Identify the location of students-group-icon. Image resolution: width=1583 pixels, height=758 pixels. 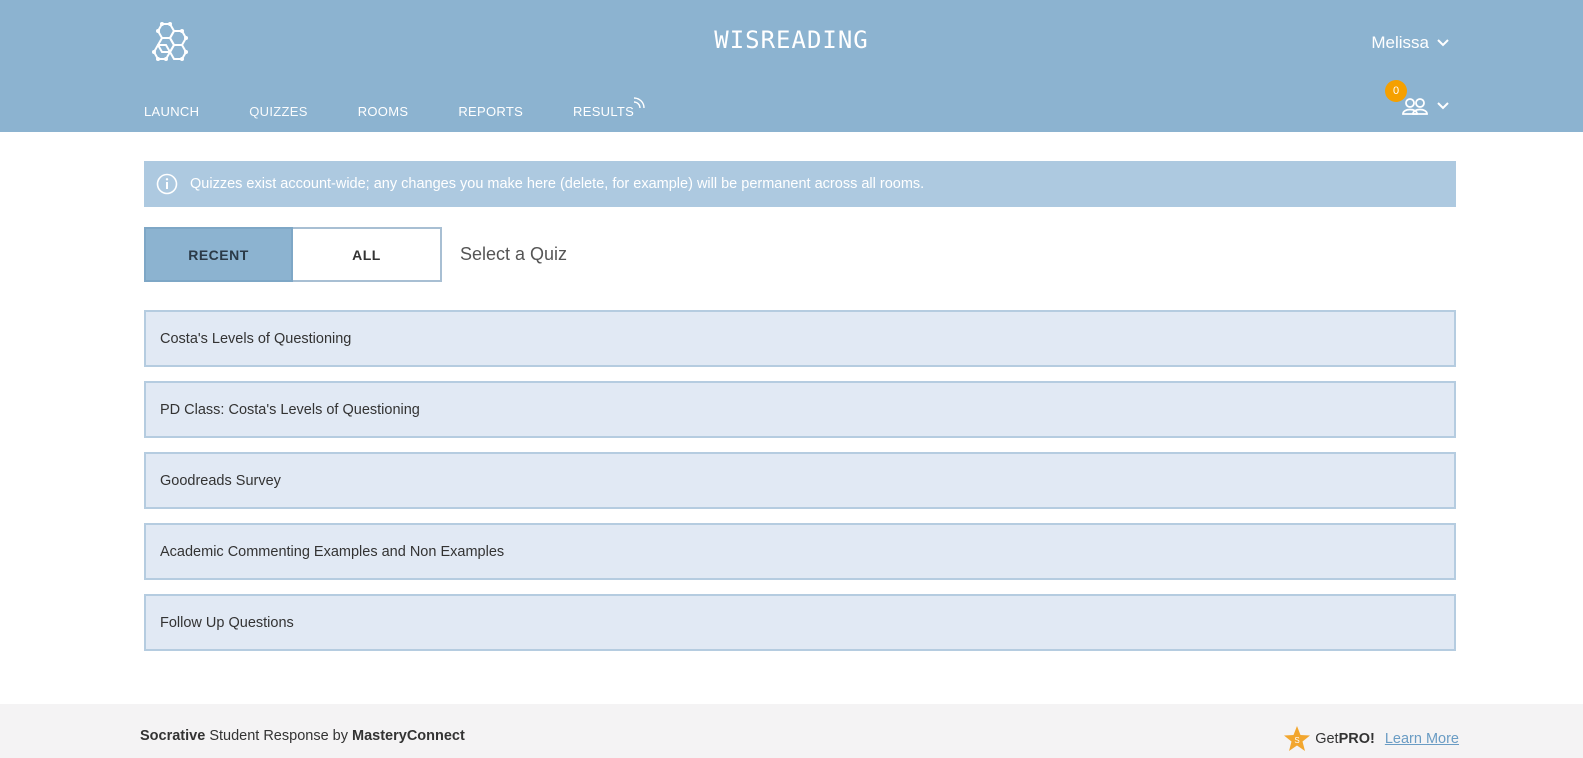
(1415, 106).